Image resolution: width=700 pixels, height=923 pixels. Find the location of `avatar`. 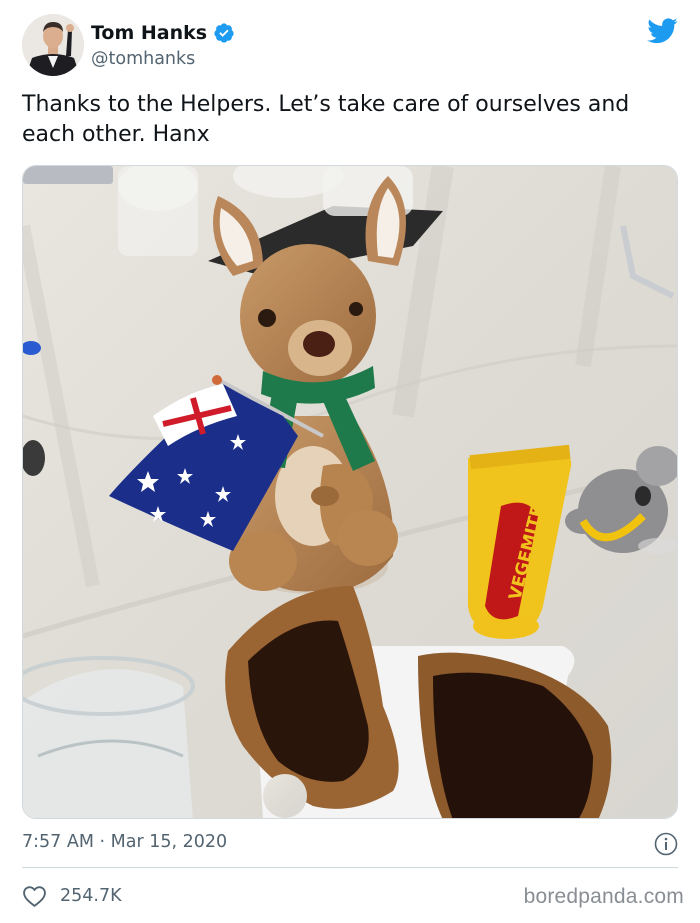

avatar is located at coordinates (53, 45).